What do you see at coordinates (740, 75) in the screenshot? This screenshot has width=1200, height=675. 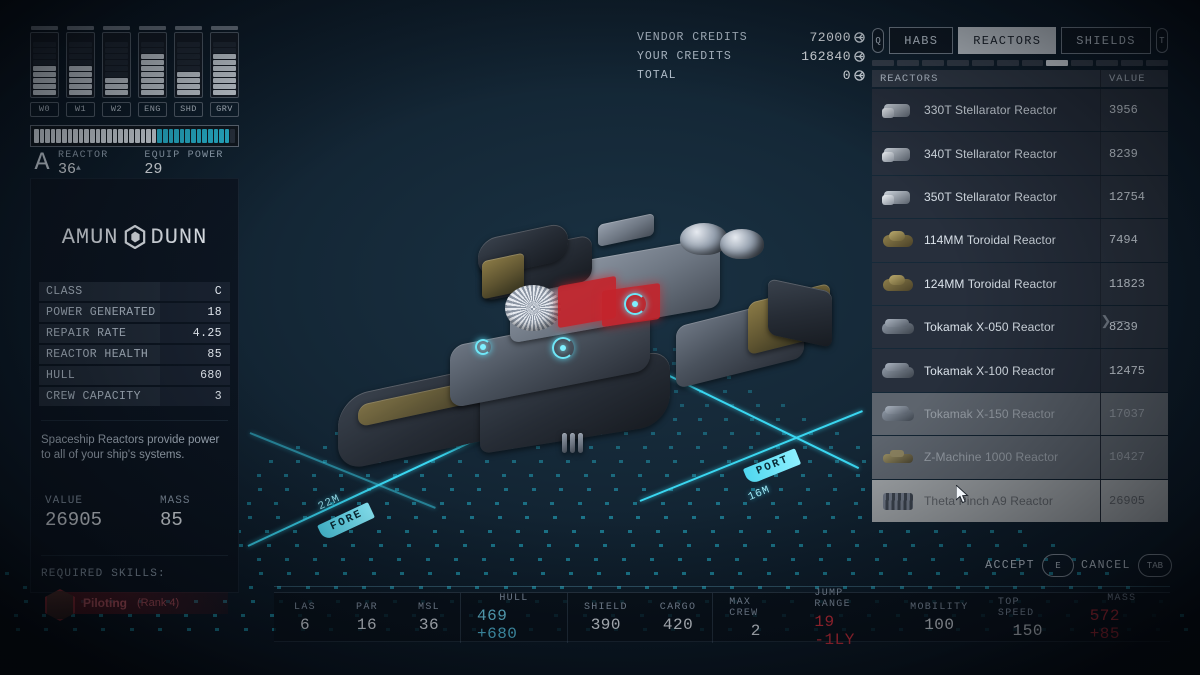 I see `credit-row: TOTAL 0` at bounding box center [740, 75].